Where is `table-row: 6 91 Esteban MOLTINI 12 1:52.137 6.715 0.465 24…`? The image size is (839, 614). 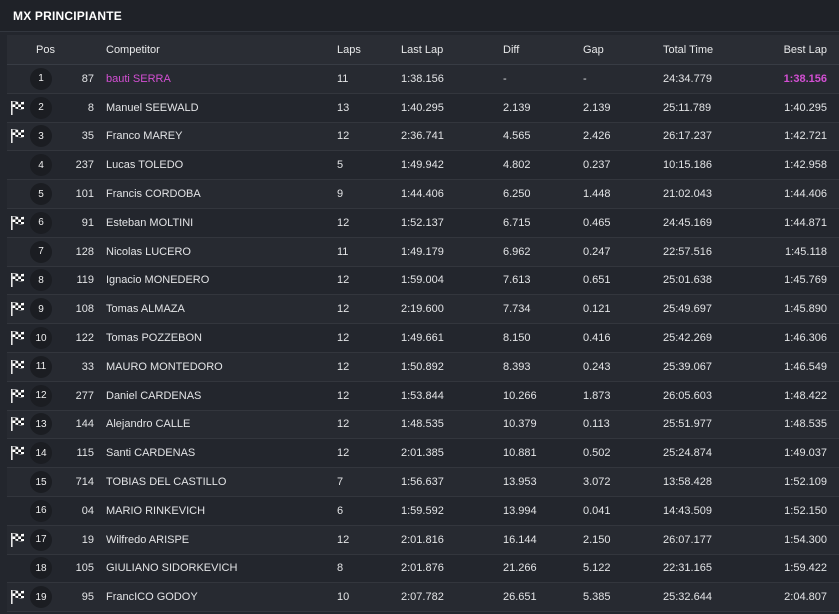 table-row: 6 91 Esteban MOLTINI 12 1:52.137 6.715 0.465 24… is located at coordinates (423, 223).